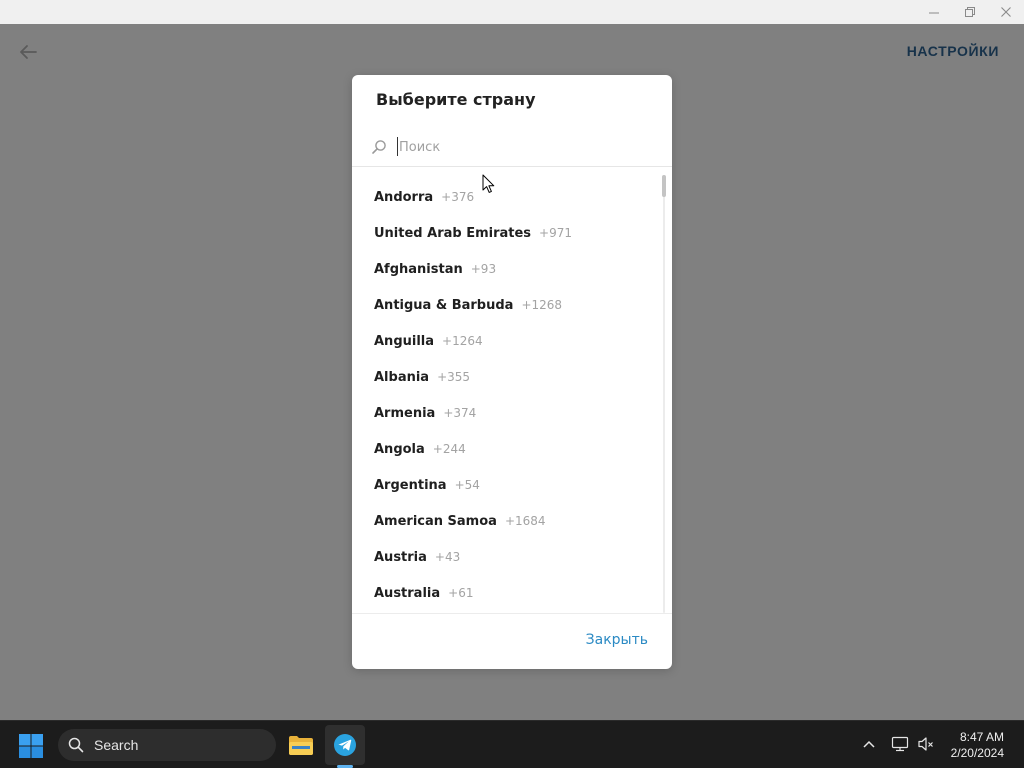 The height and width of the screenshot is (768, 1024). What do you see at coordinates (410, 485) in the screenshot?
I see `country-name: Argentina` at bounding box center [410, 485].